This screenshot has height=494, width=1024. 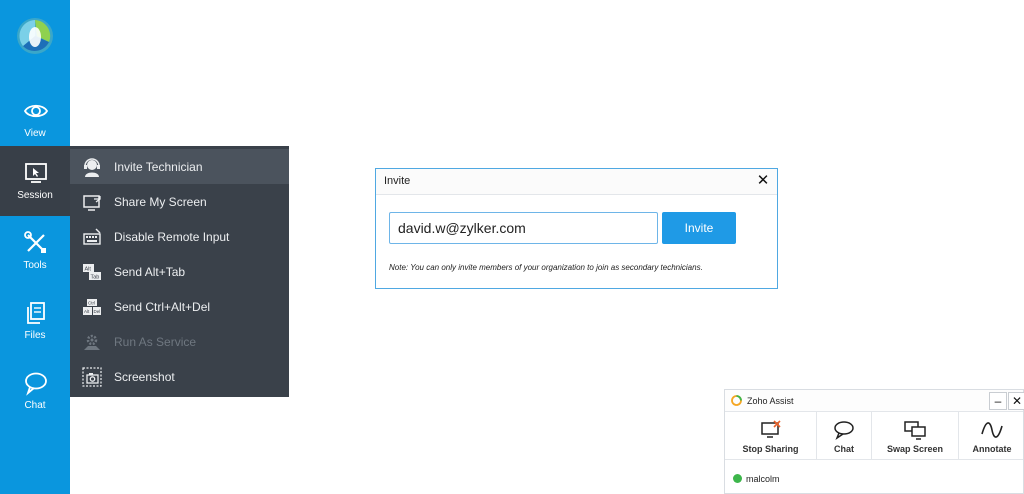 I want to click on tool-label: Chat, so click(x=844, y=449).